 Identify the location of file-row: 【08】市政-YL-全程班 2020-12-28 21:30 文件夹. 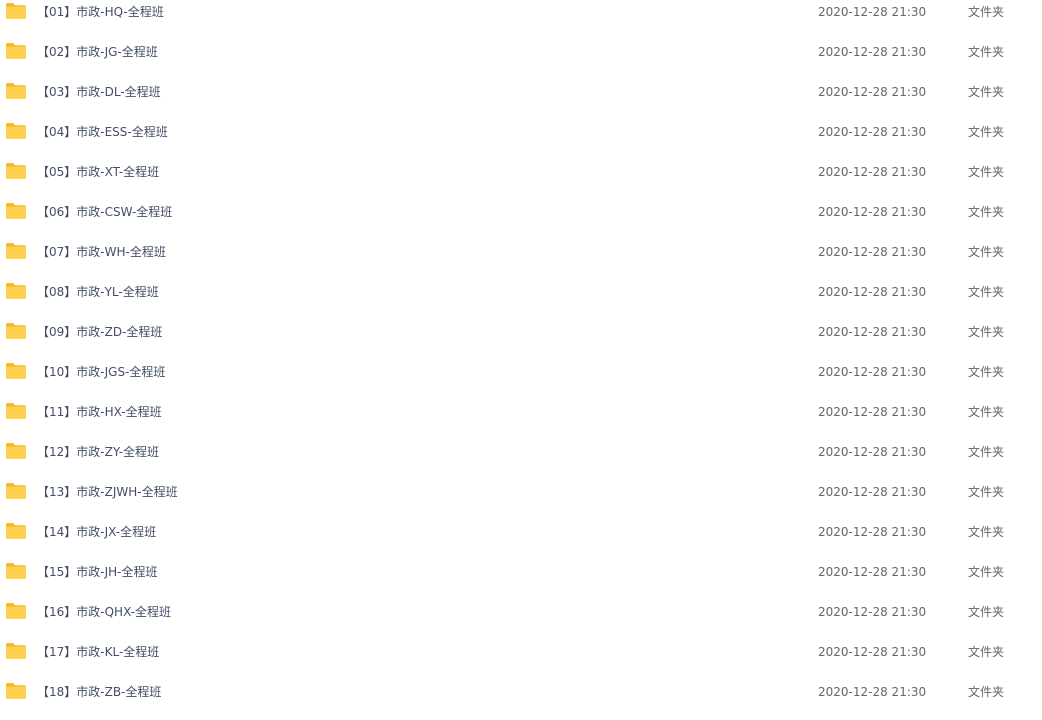
(521, 300).